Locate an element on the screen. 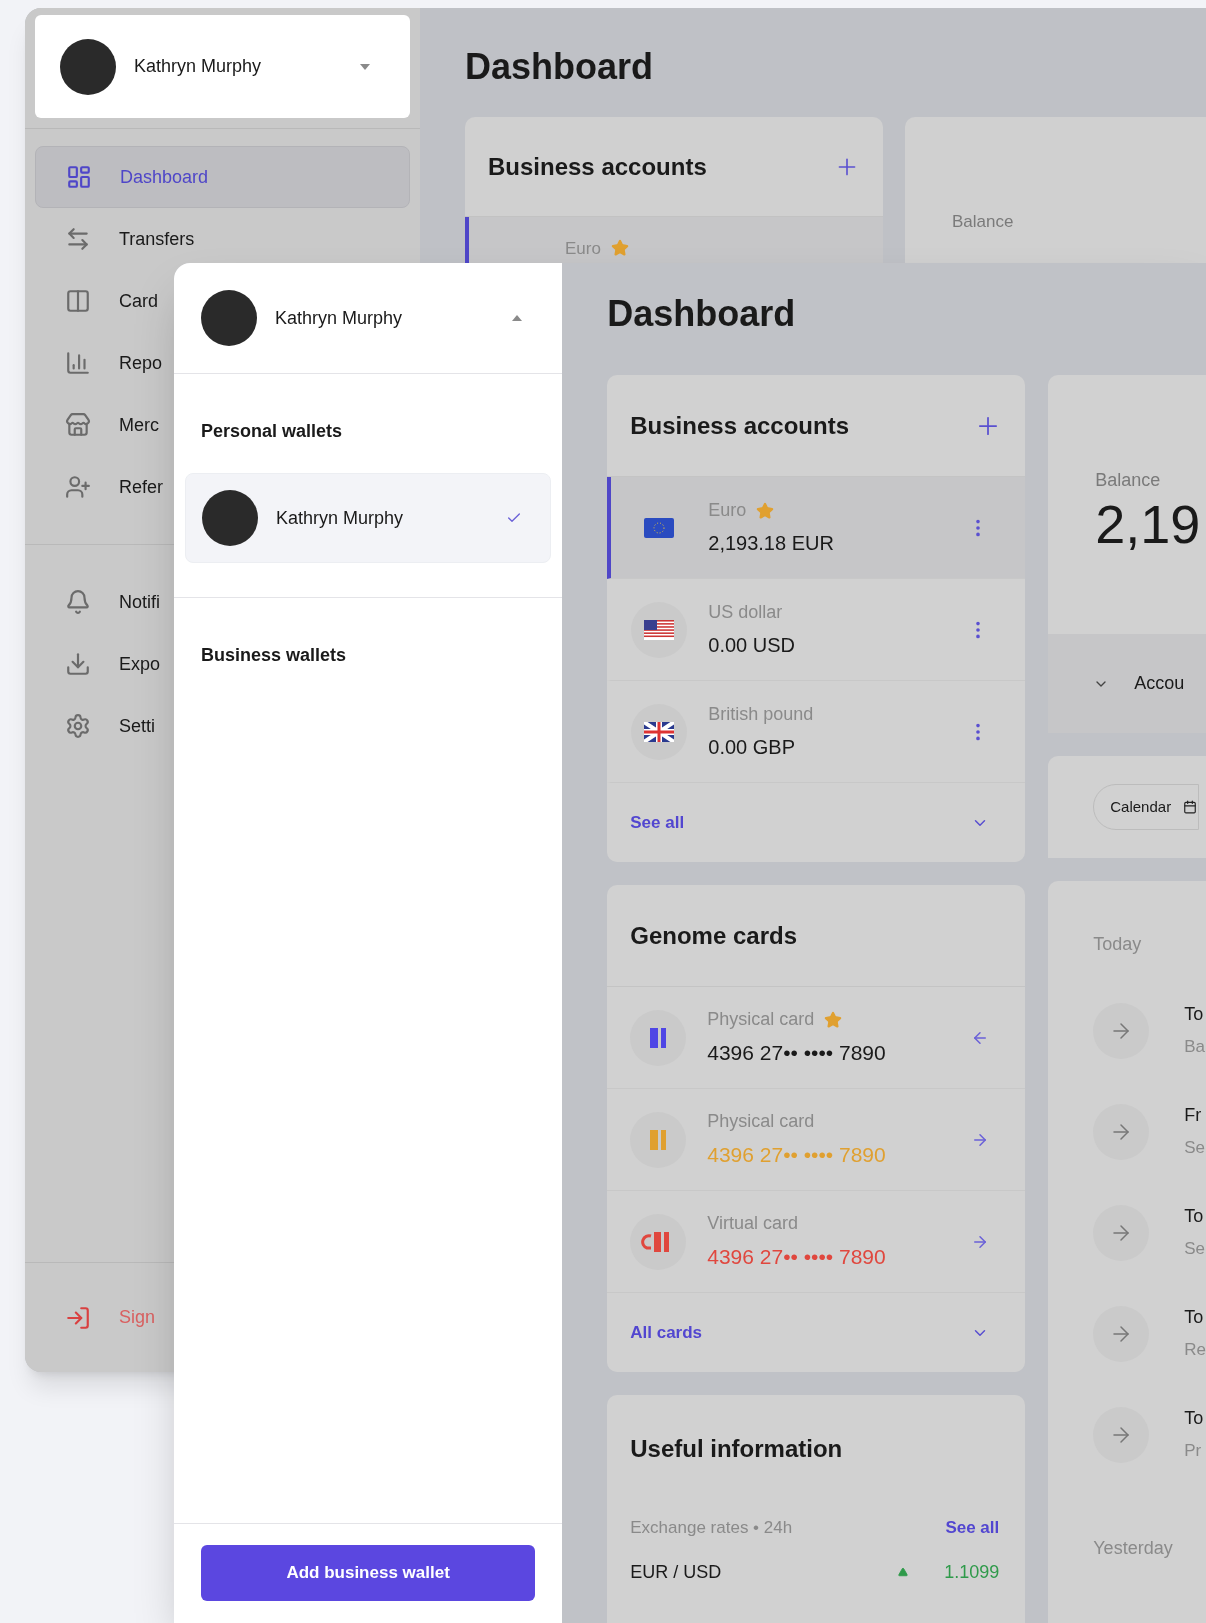 Image resolution: width=1206 pixels, height=1623 pixels. card-title: Genome cards is located at coordinates (713, 935).